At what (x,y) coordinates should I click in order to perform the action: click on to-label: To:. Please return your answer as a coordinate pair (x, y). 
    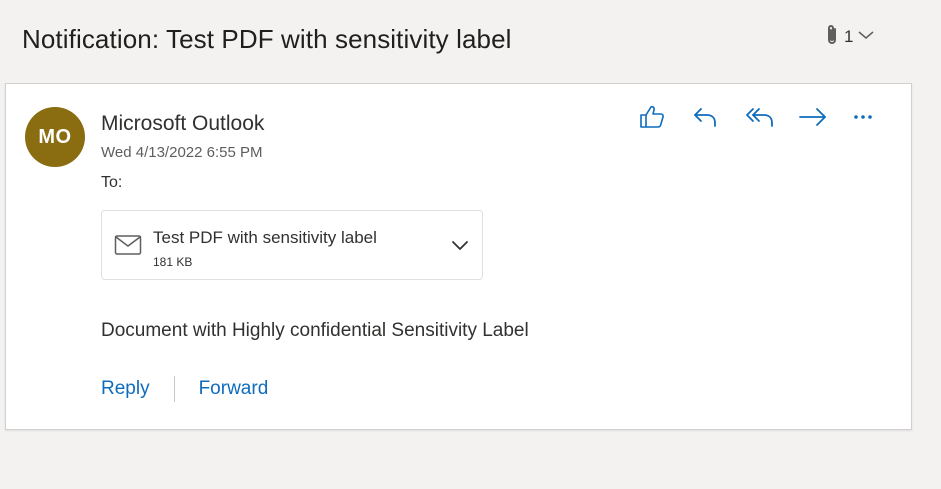
    Looking at the image, I should click on (112, 182).